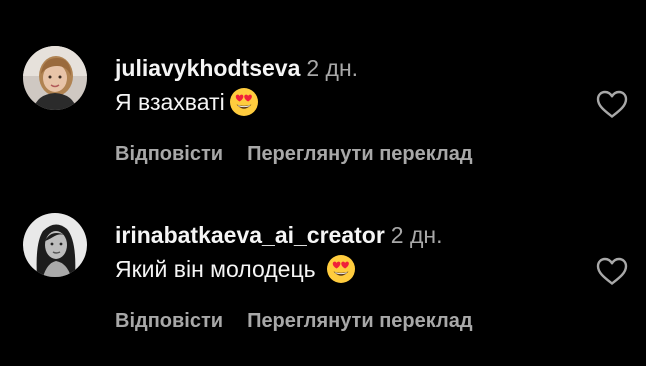 The width and height of the screenshot is (646, 366). Describe the element at coordinates (215, 269) in the screenshot. I see `comment-body: Який він молодець` at that location.